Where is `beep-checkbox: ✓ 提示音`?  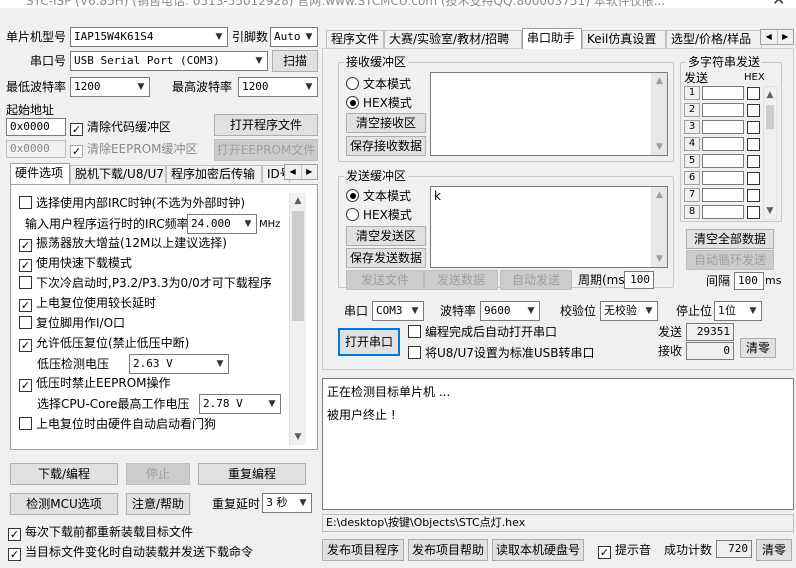
beep-checkbox: ✓ 提示音 is located at coordinates (624, 550).